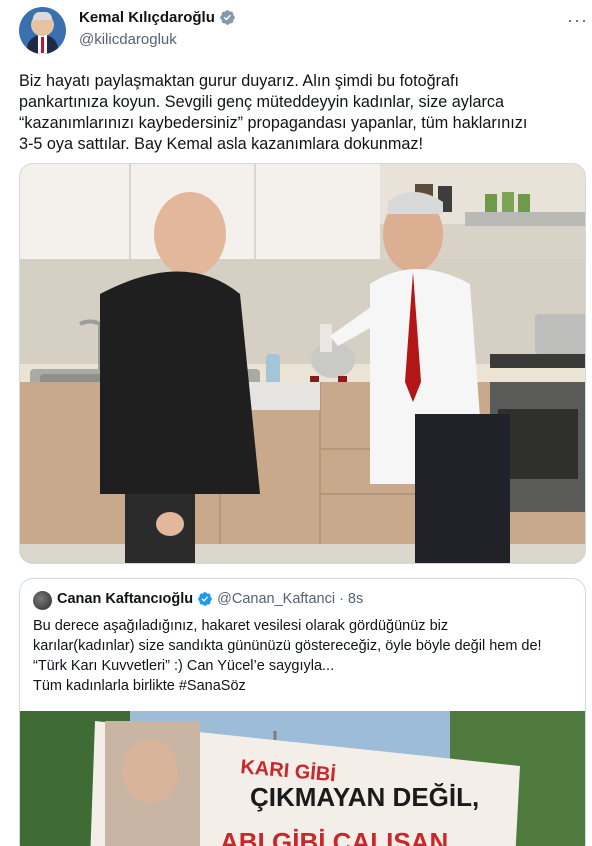  I want to click on author-name-row: Kemal Kılıçdaroğlu, so click(157, 17).